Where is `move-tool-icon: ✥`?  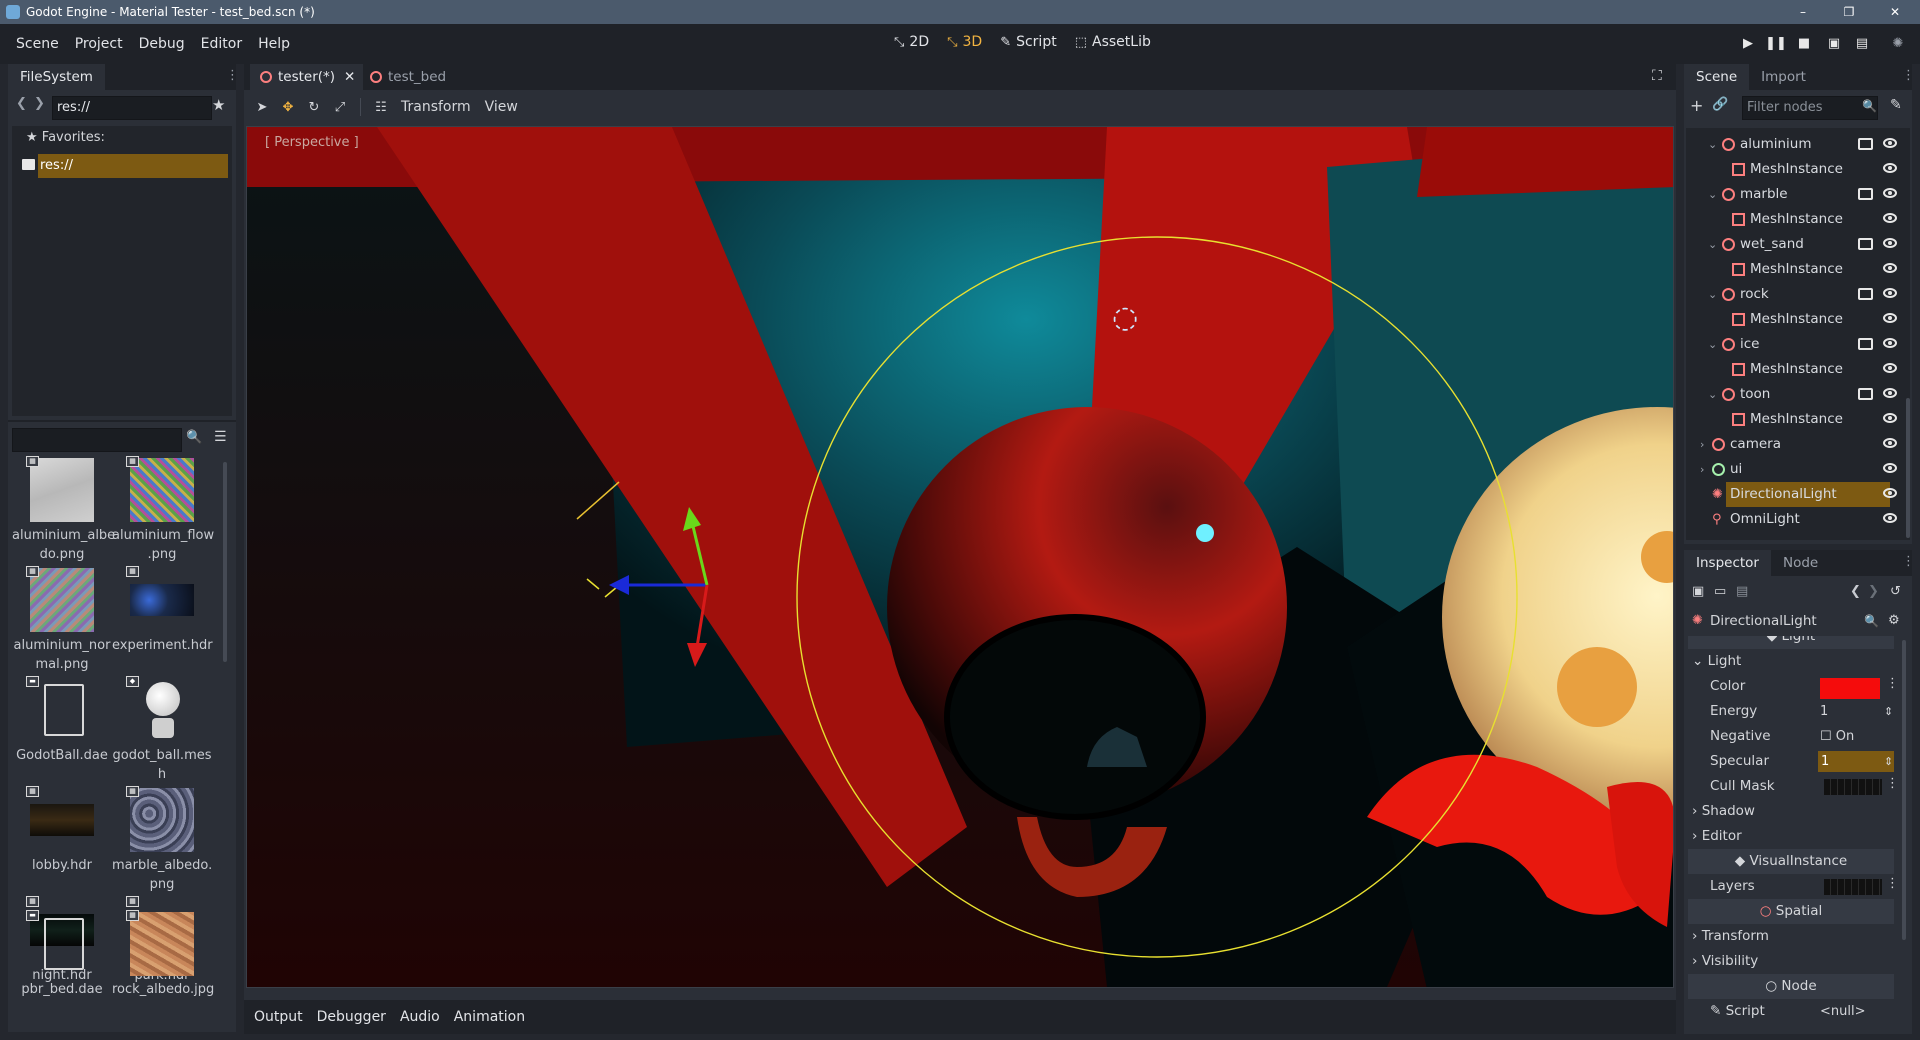 move-tool-icon: ✥ is located at coordinates (288, 107).